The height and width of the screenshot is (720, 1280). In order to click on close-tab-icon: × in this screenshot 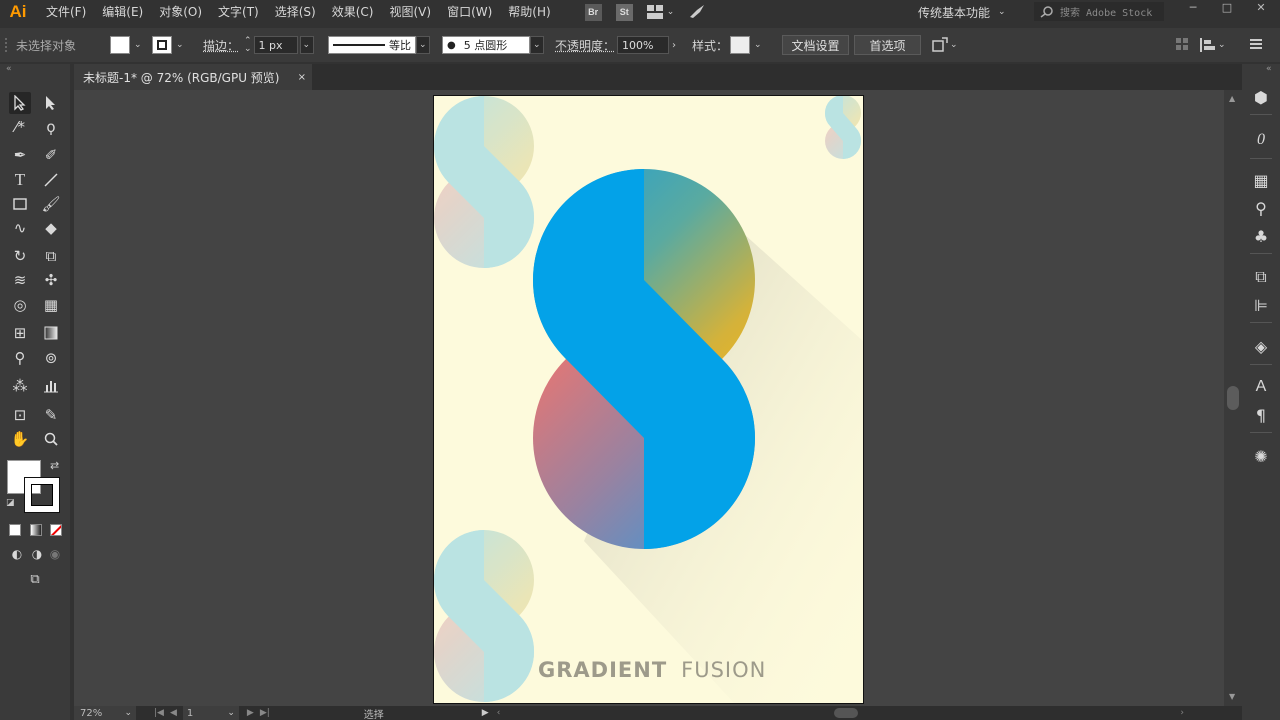, I will do `click(302, 77)`.